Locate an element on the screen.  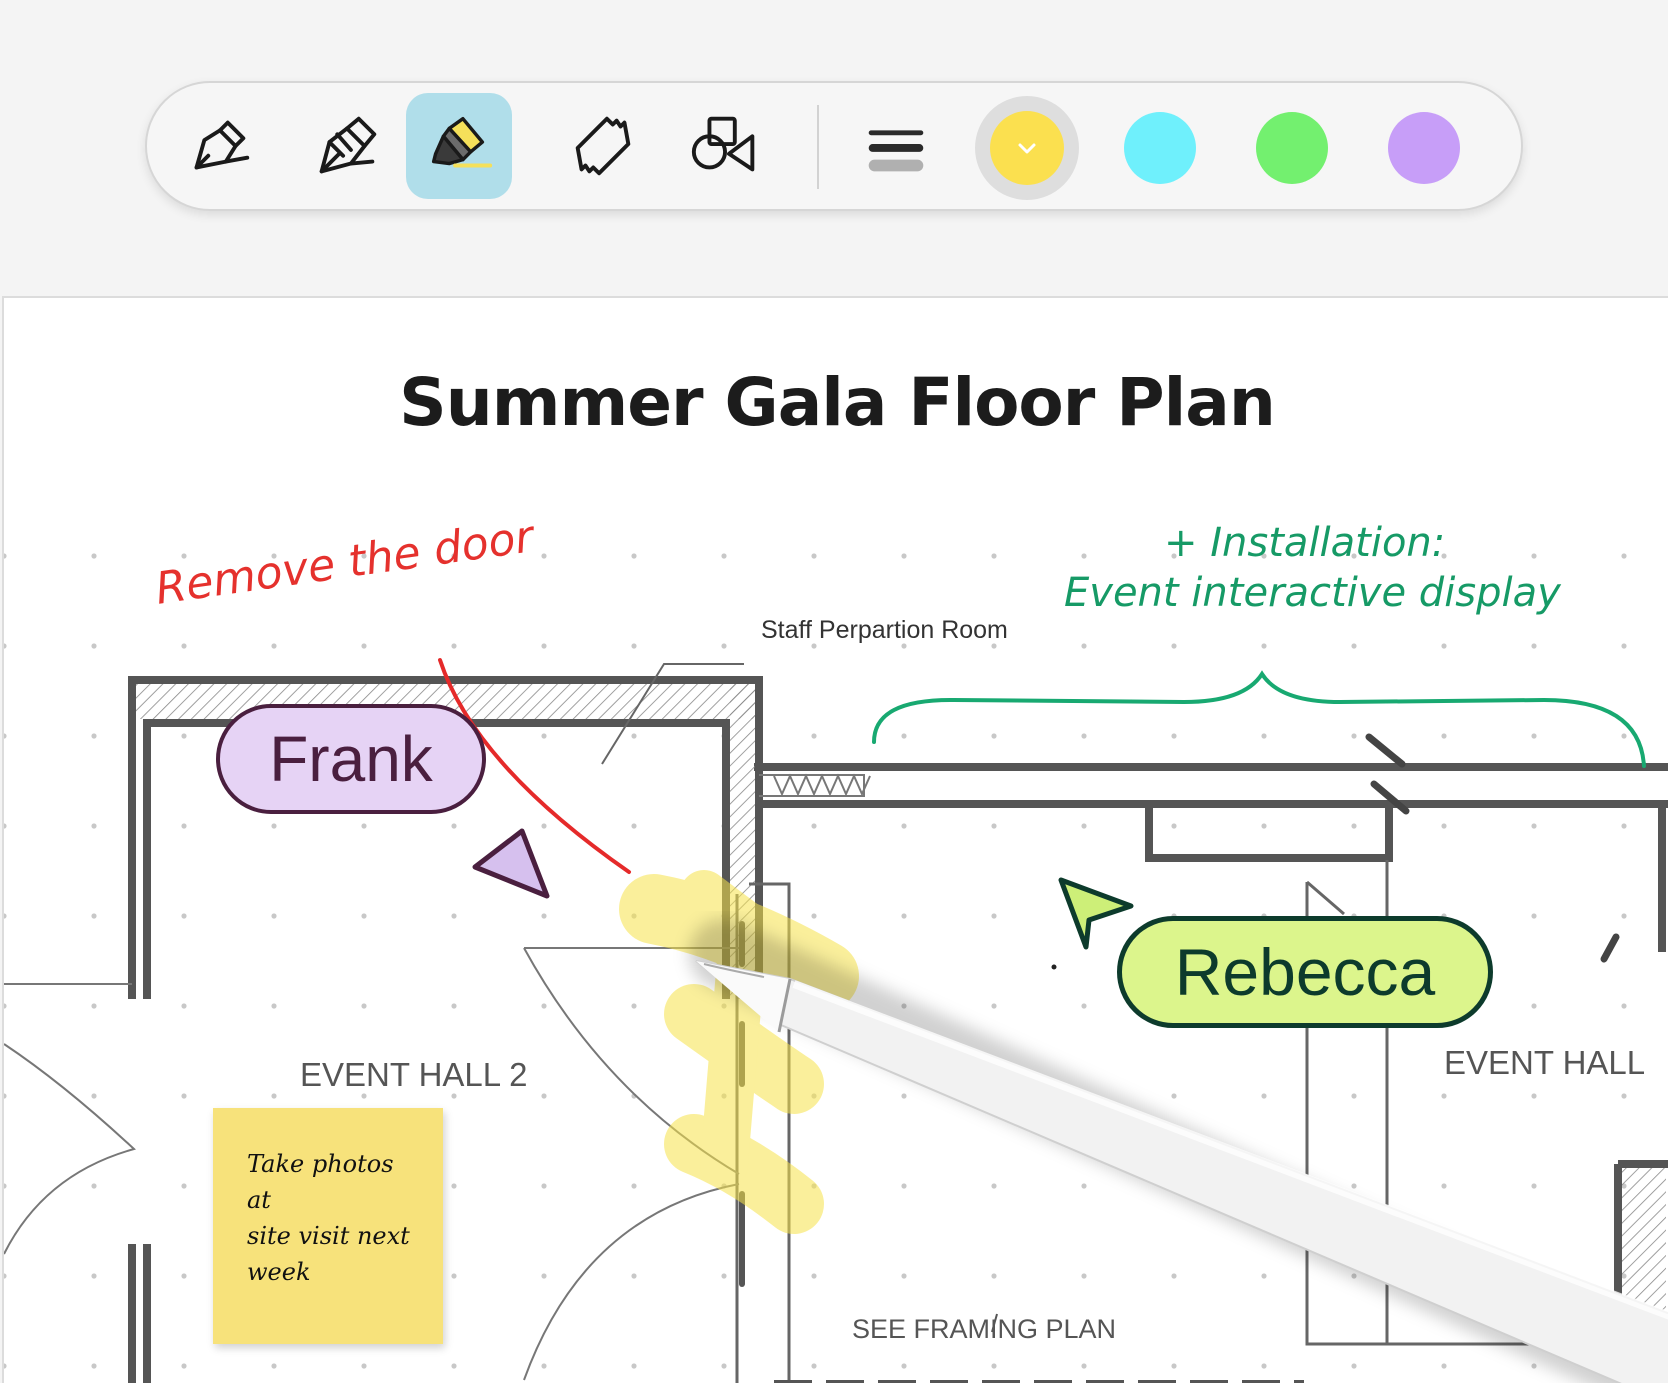
eraser-icon is located at coordinates (603, 146).